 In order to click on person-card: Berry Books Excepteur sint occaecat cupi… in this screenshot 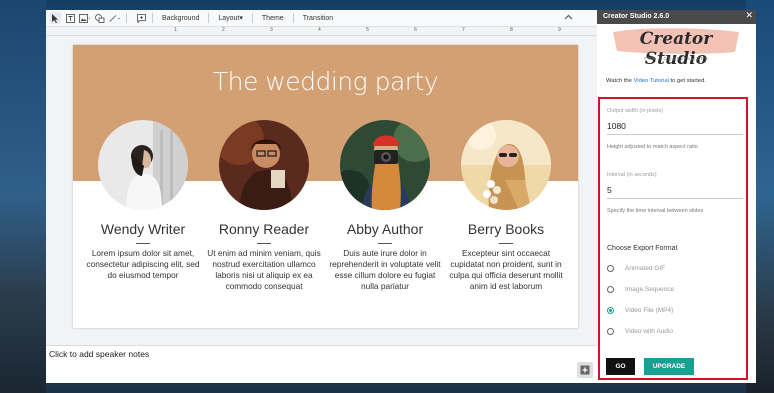, I will do `click(506, 206)`.